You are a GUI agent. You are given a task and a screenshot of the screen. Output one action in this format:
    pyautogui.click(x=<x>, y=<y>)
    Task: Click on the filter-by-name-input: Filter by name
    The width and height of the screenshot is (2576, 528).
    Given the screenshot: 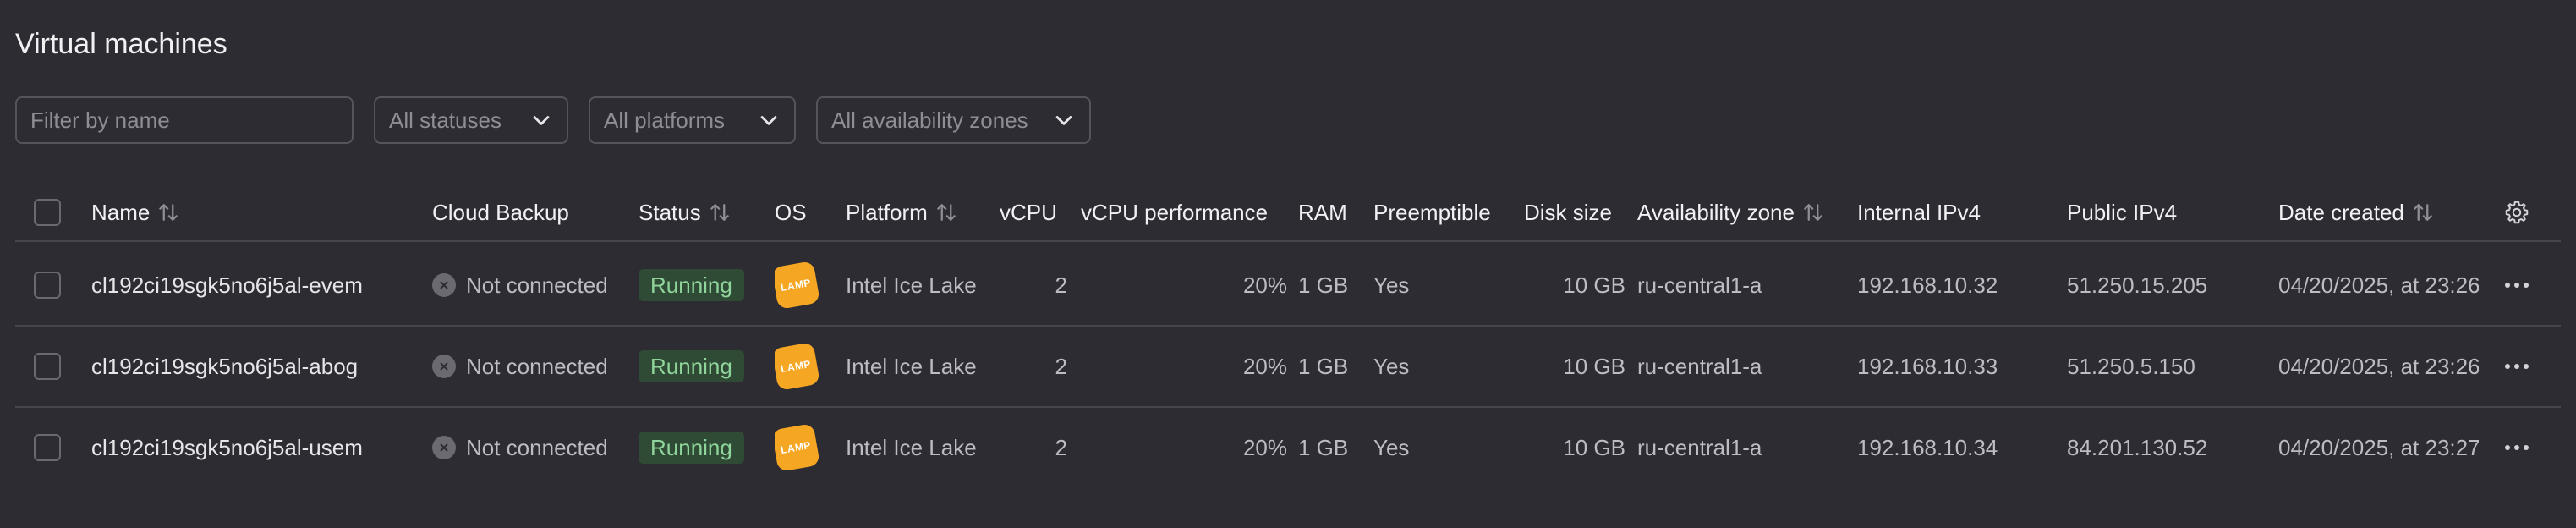 What is the action you would take?
    pyautogui.click(x=184, y=120)
    